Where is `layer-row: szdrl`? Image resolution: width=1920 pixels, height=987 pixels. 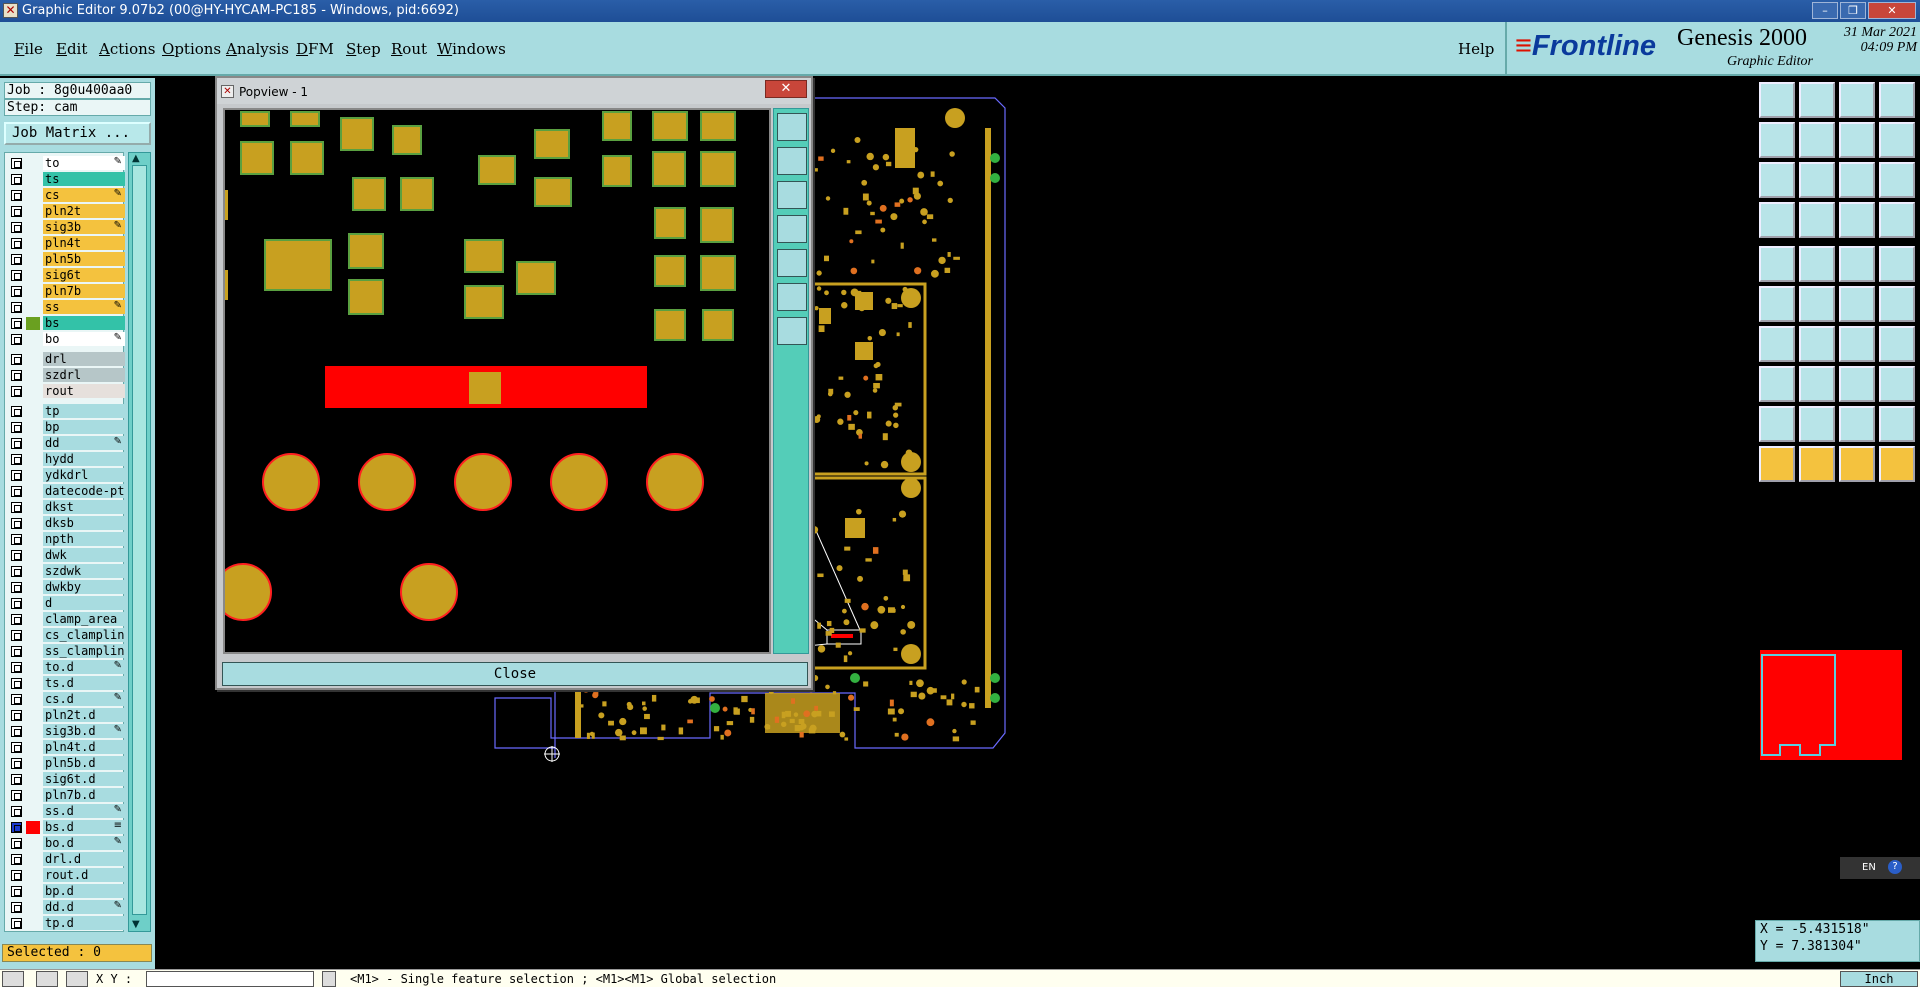 layer-row: szdrl is located at coordinates (65, 374).